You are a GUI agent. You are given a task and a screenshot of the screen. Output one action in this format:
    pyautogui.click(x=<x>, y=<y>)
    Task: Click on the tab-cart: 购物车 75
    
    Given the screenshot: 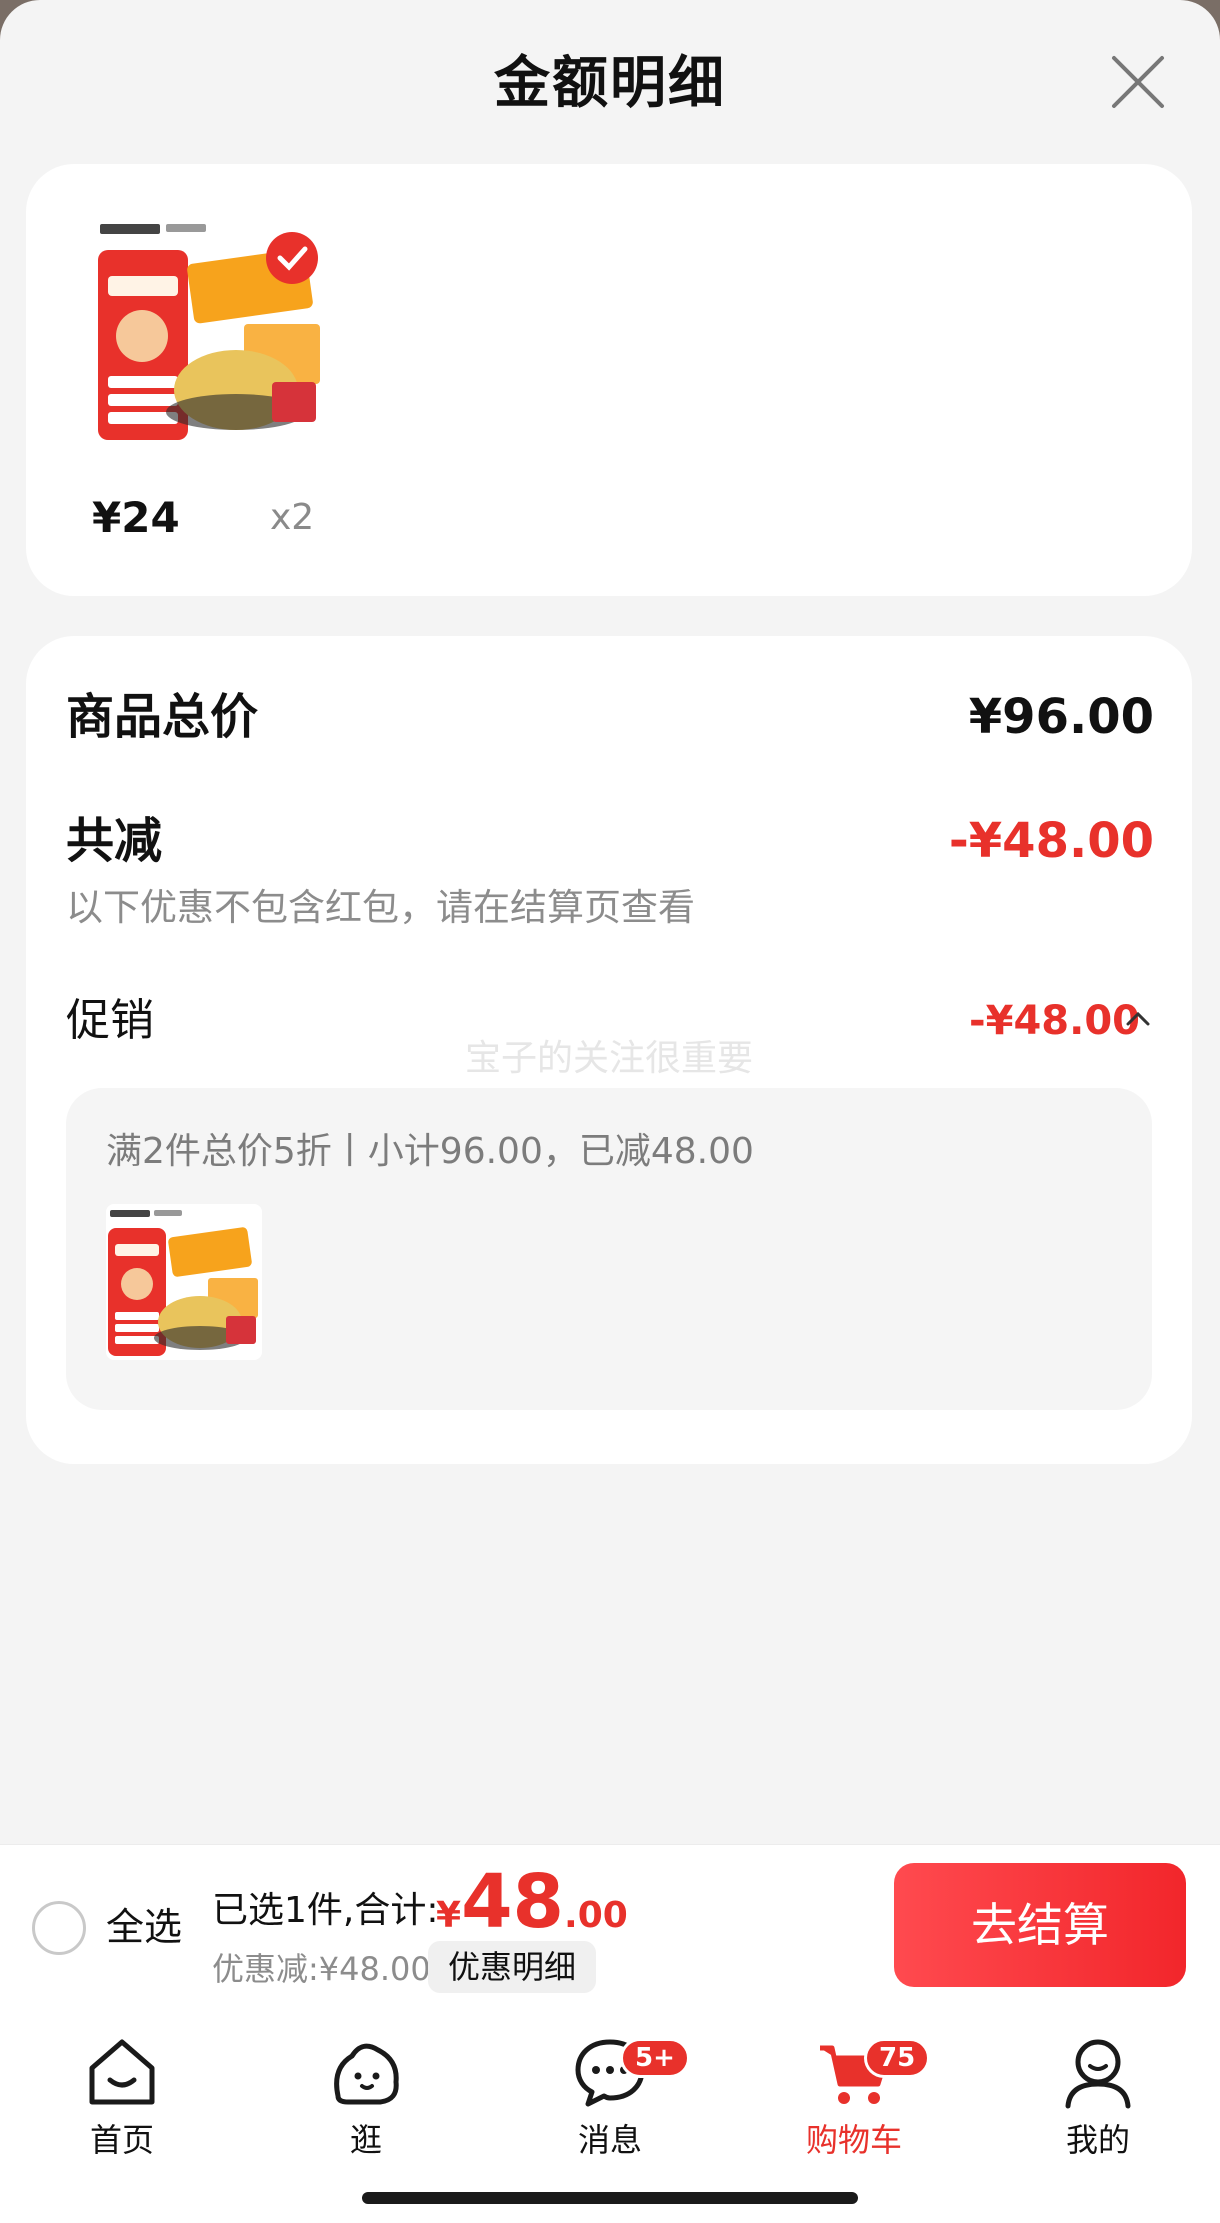 What is the action you would take?
    pyautogui.click(x=854, y=2096)
    